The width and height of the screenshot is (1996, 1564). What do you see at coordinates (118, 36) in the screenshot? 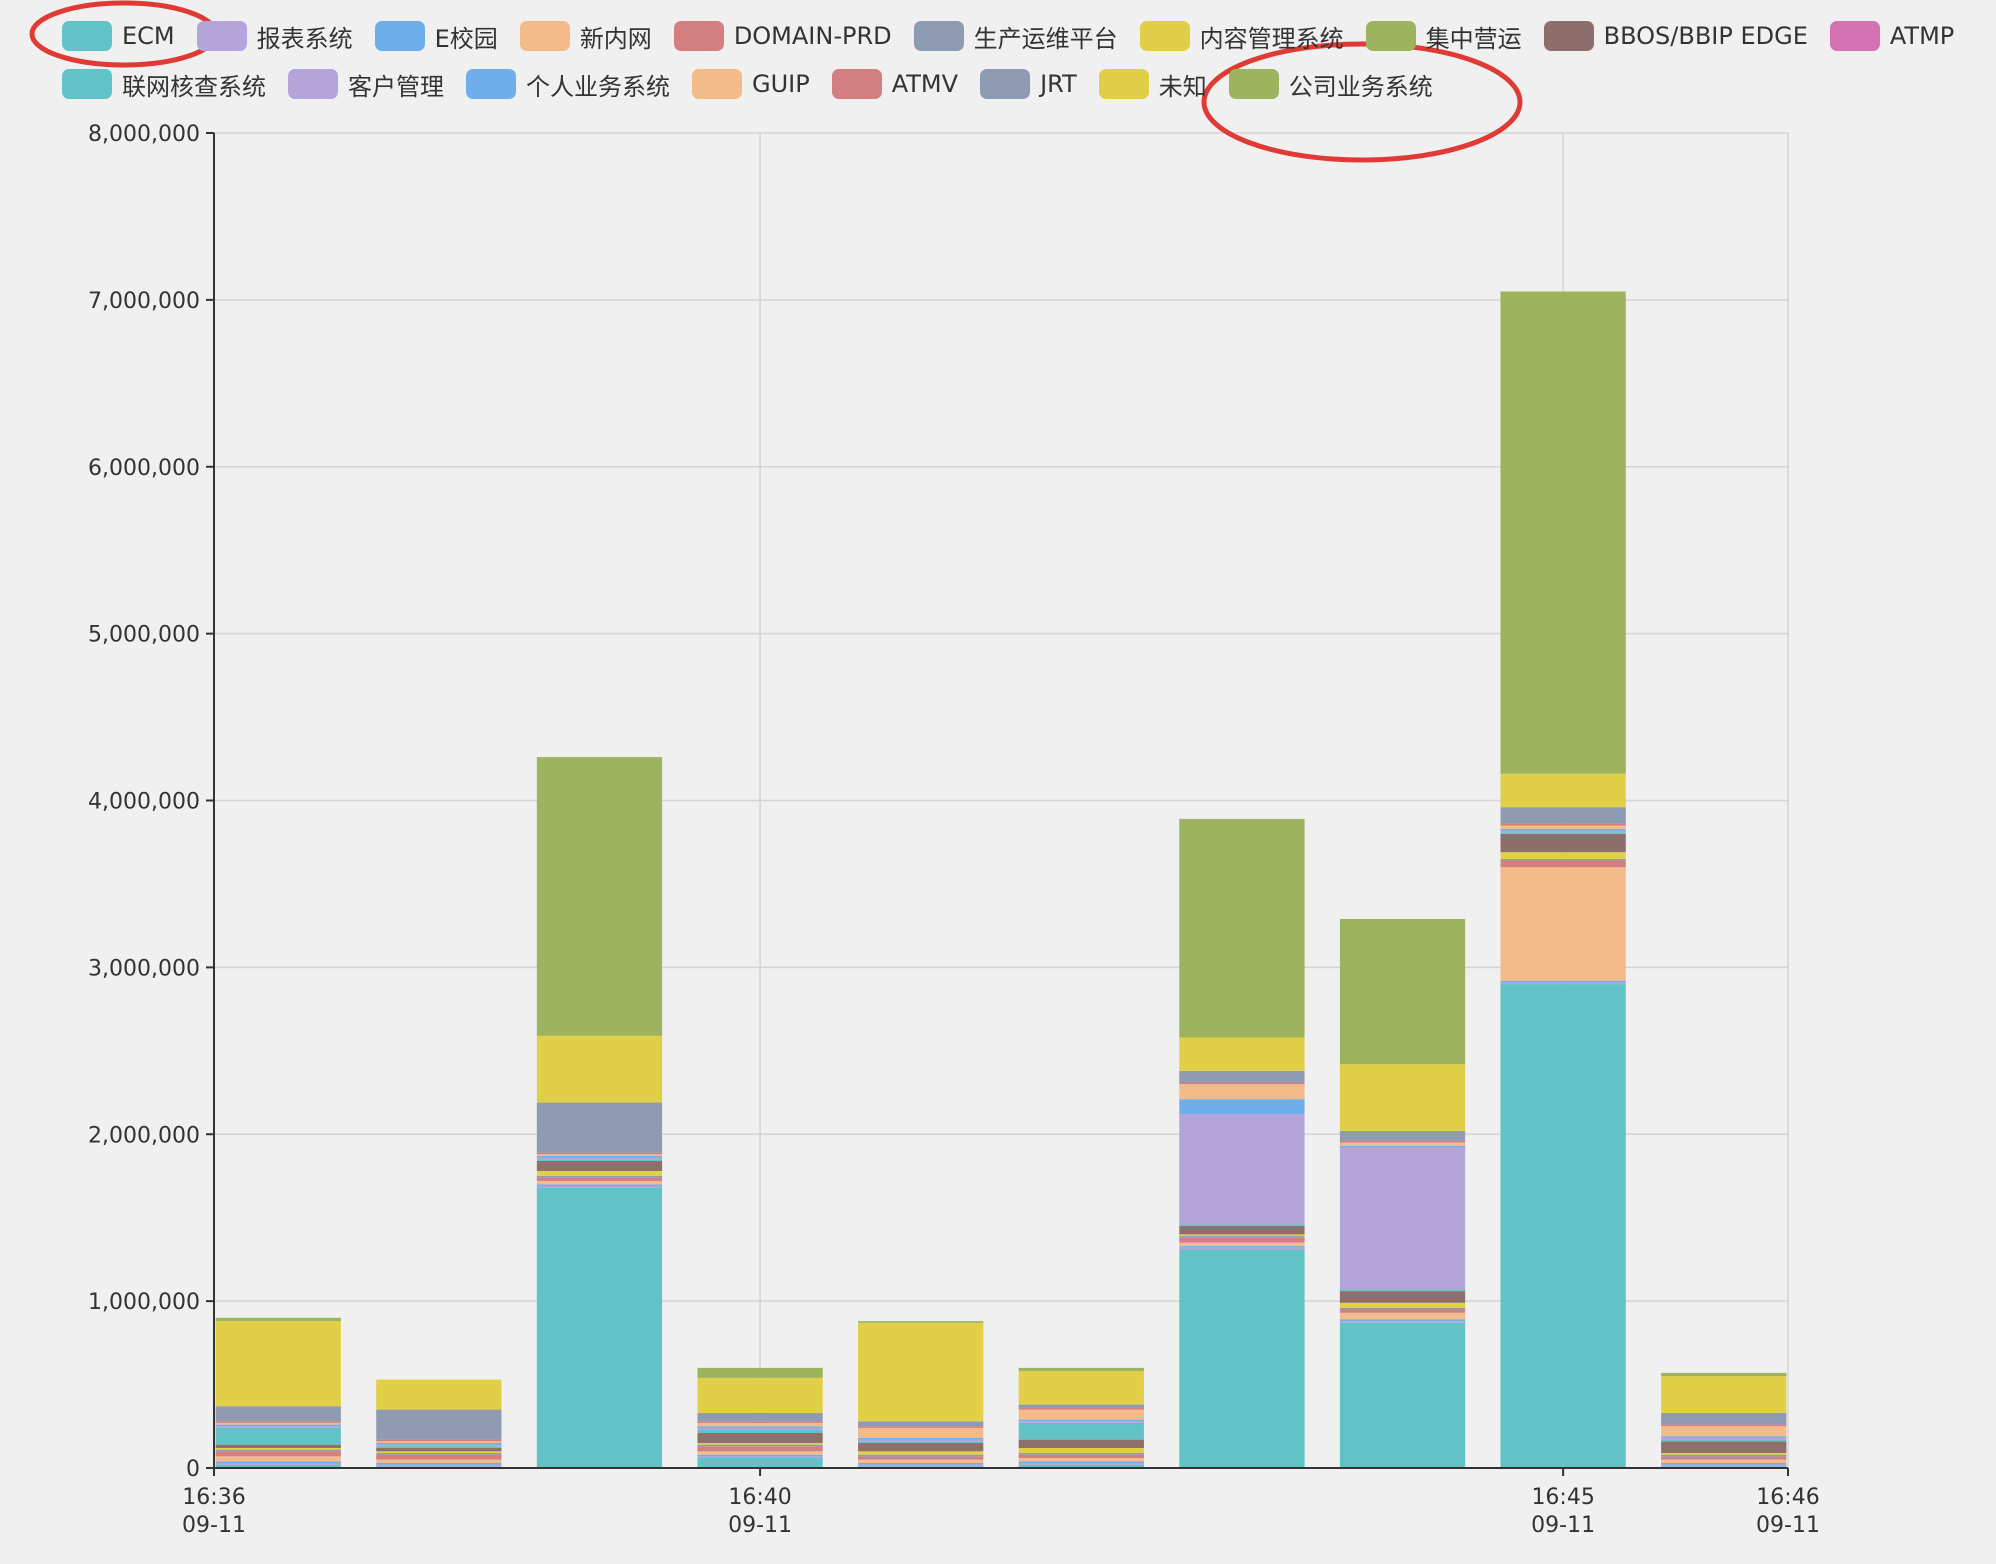
I see `legend-item: ECM` at bounding box center [118, 36].